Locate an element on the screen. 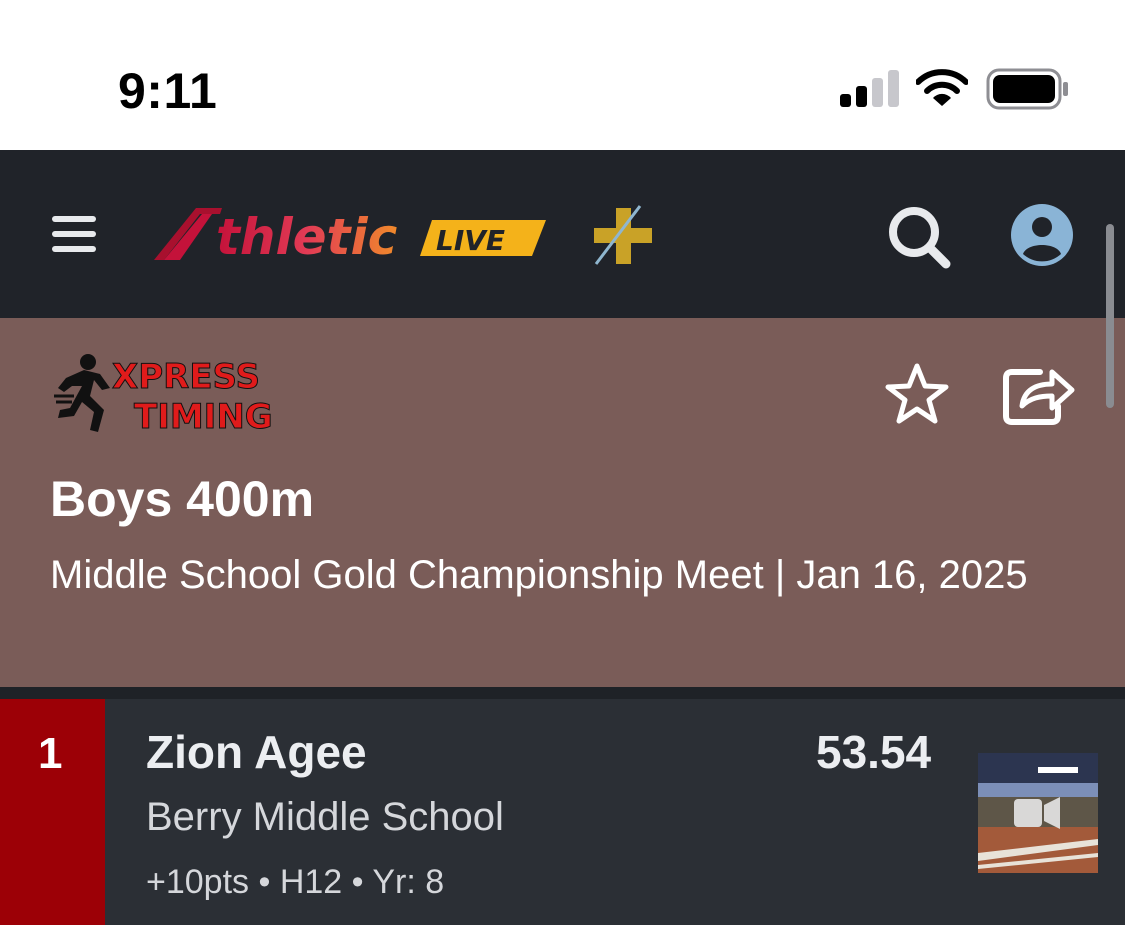  athlete-name: Zion Agee is located at coordinates (256, 752).